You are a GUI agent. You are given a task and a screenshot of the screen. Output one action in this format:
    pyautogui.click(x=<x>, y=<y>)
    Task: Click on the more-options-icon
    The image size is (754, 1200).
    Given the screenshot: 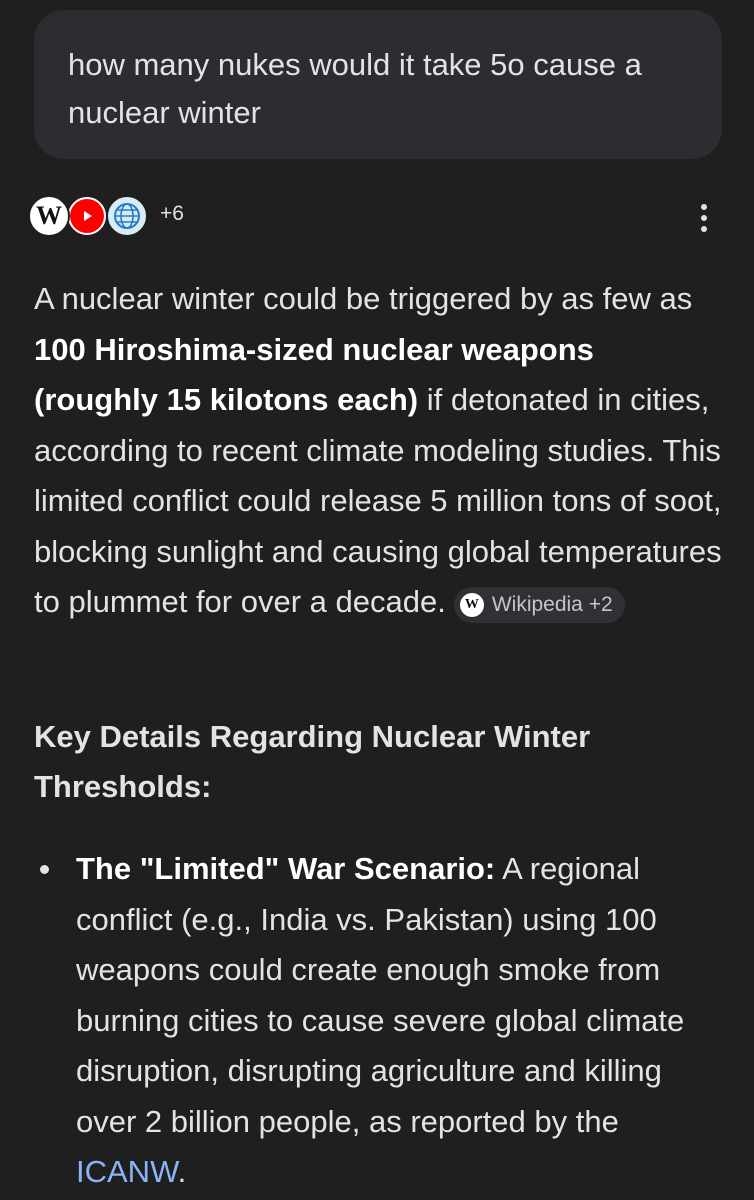 What is the action you would take?
    pyautogui.click(x=704, y=218)
    